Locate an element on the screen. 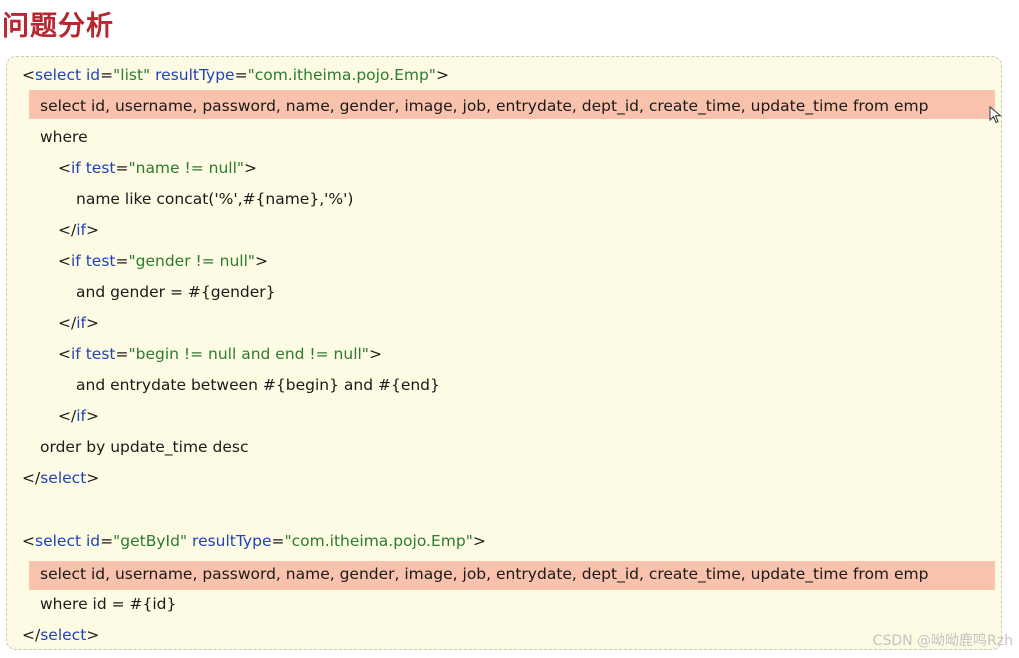  code-line-select1-close: </select> is located at coordinates (61, 478).